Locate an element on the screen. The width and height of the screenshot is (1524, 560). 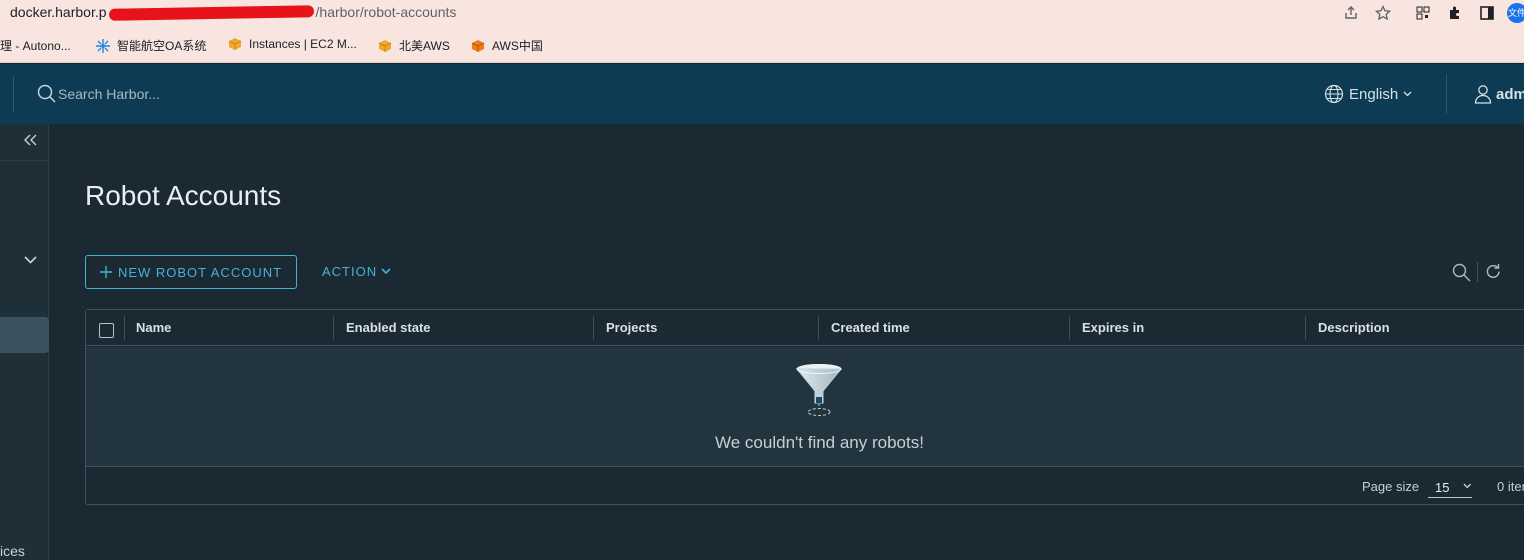
plus-icon is located at coordinates (105, 272).